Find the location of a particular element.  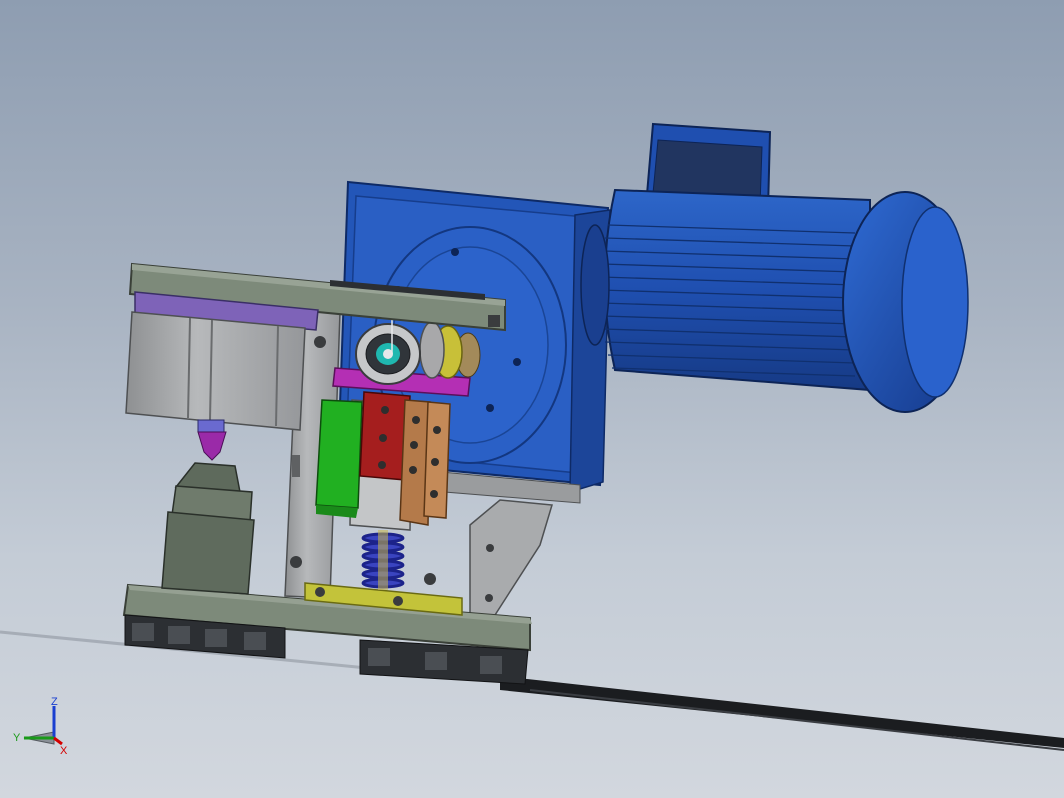

y-axis-label: Y is located at coordinates (17, 738).